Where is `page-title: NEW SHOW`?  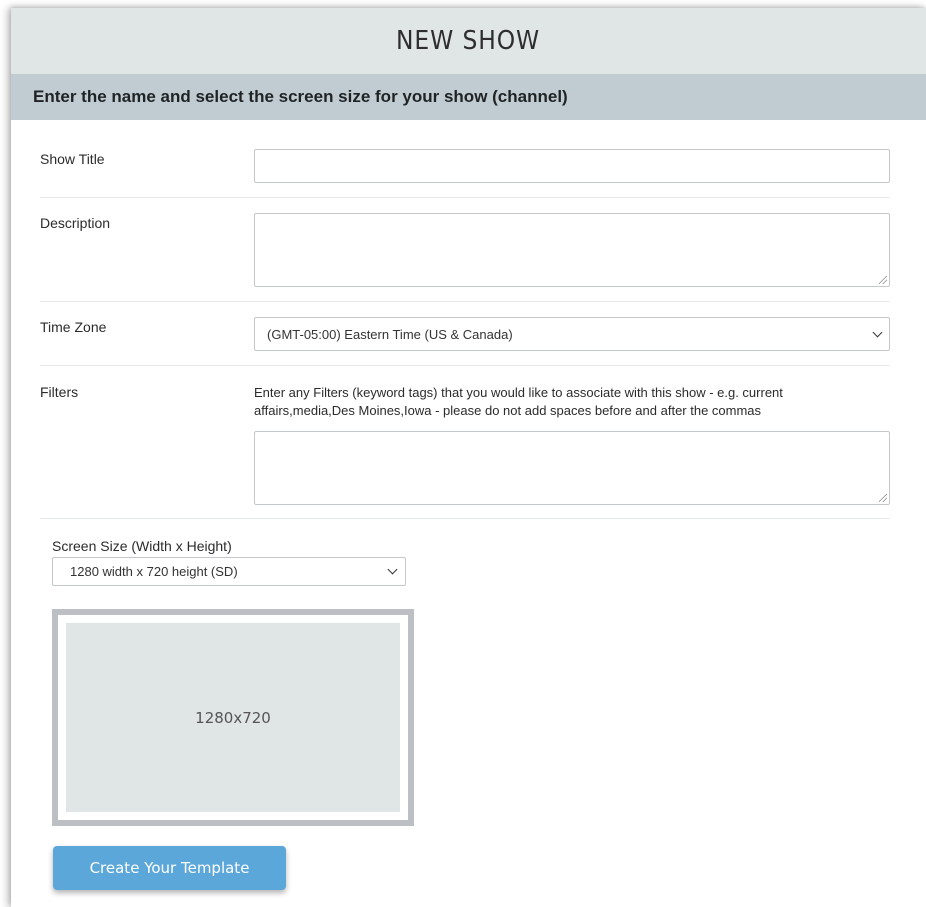 page-title: NEW SHOW is located at coordinates (468, 41).